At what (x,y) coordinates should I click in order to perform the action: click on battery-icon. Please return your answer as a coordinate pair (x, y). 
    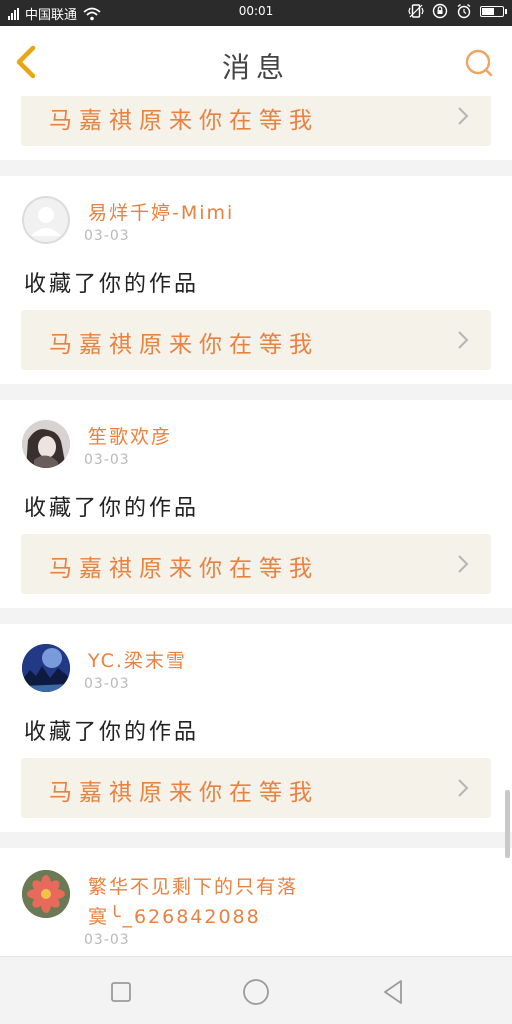
    Looking at the image, I should click on (493, 11).